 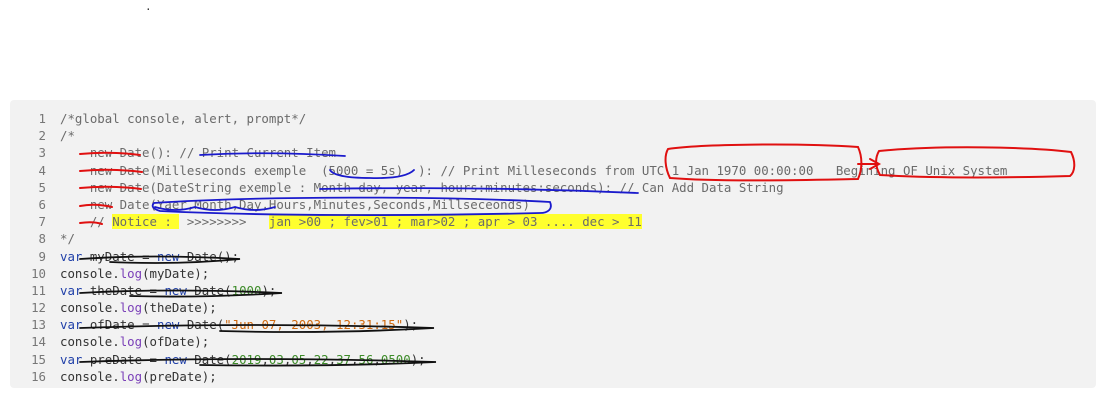 I want to click on code-token: //, so click(x=86, y=222).